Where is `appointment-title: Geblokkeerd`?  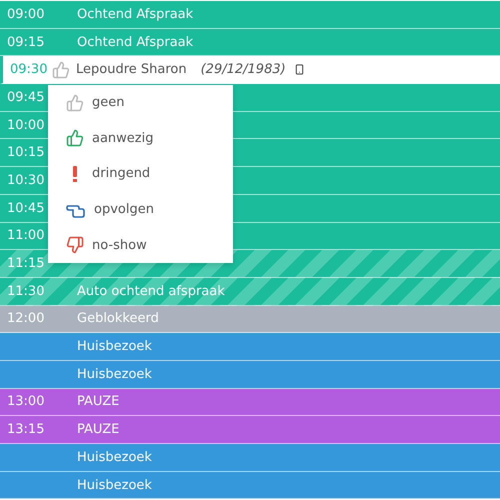 appointment-title: Geblokkeerd is located at coordinates (118, 318).